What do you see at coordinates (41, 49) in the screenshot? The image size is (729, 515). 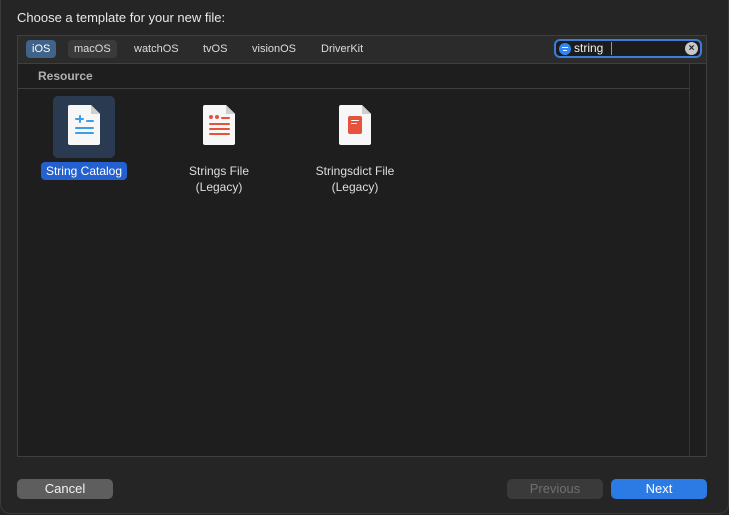 I see `tab-ios: iOS` at bounding box center [41, 49].